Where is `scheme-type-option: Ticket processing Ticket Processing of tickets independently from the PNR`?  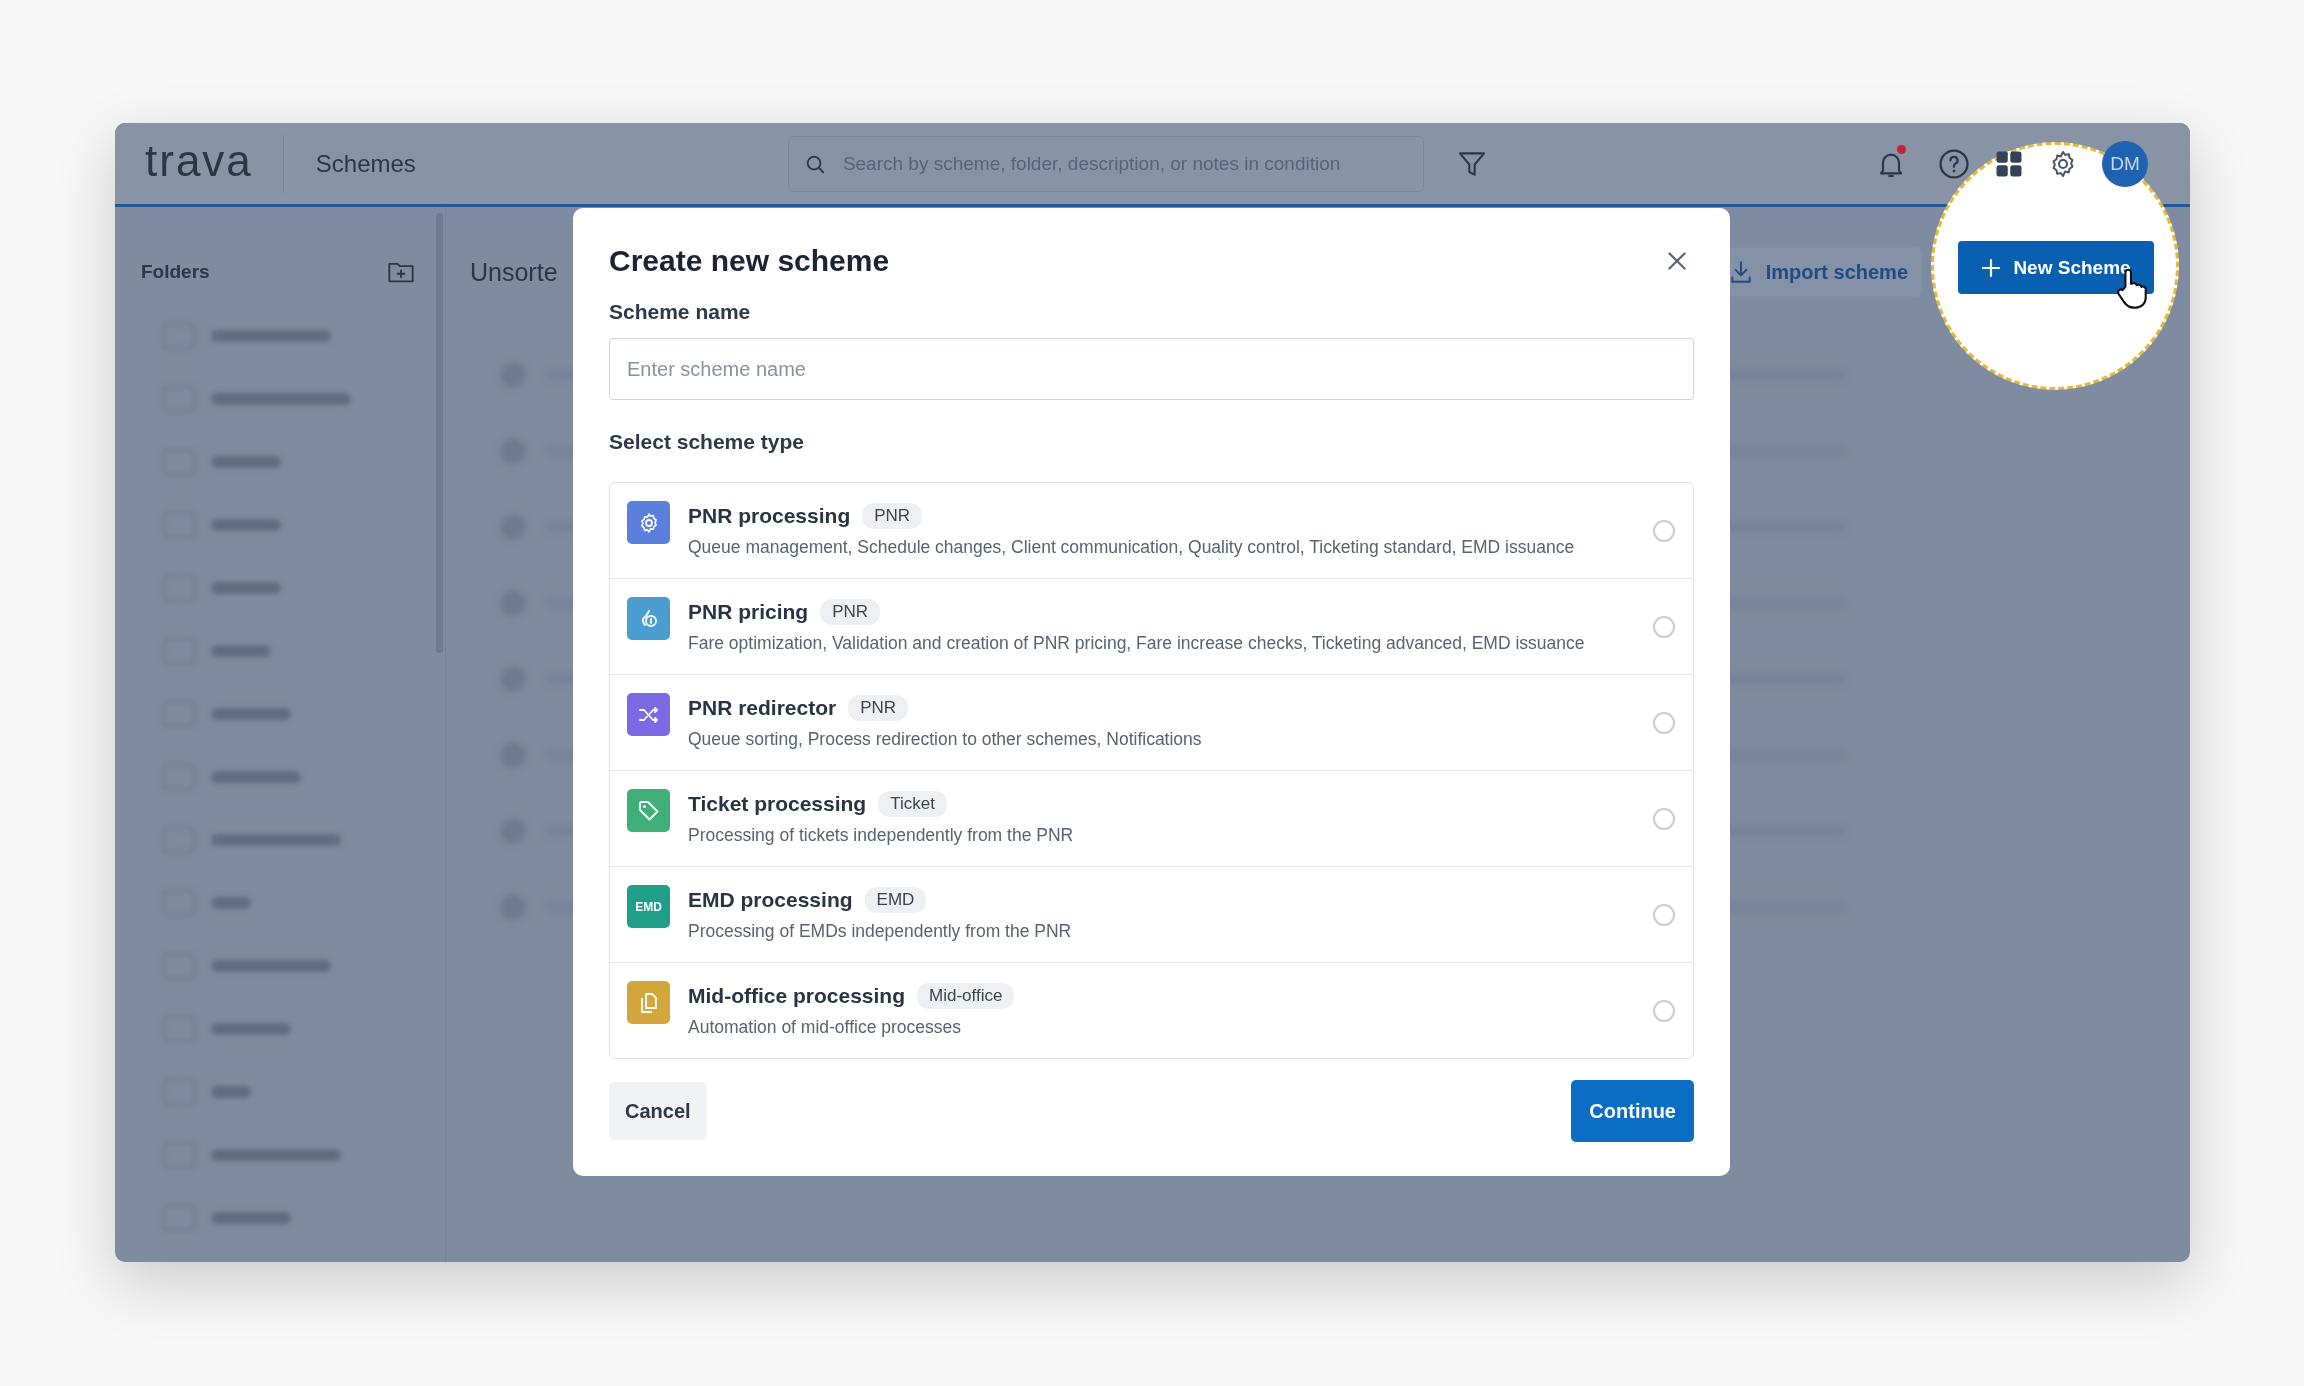
scheme-type-option: Ticket processing Ticket Processing of tickets independently from the PNR is located at coordinates (1151, 818).